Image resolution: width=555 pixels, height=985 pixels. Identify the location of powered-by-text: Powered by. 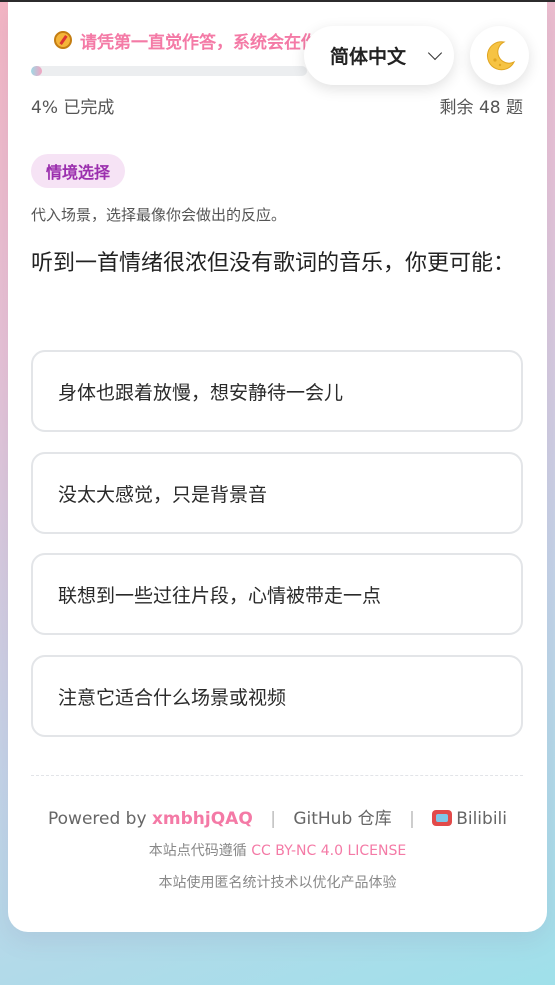
(97, 819).